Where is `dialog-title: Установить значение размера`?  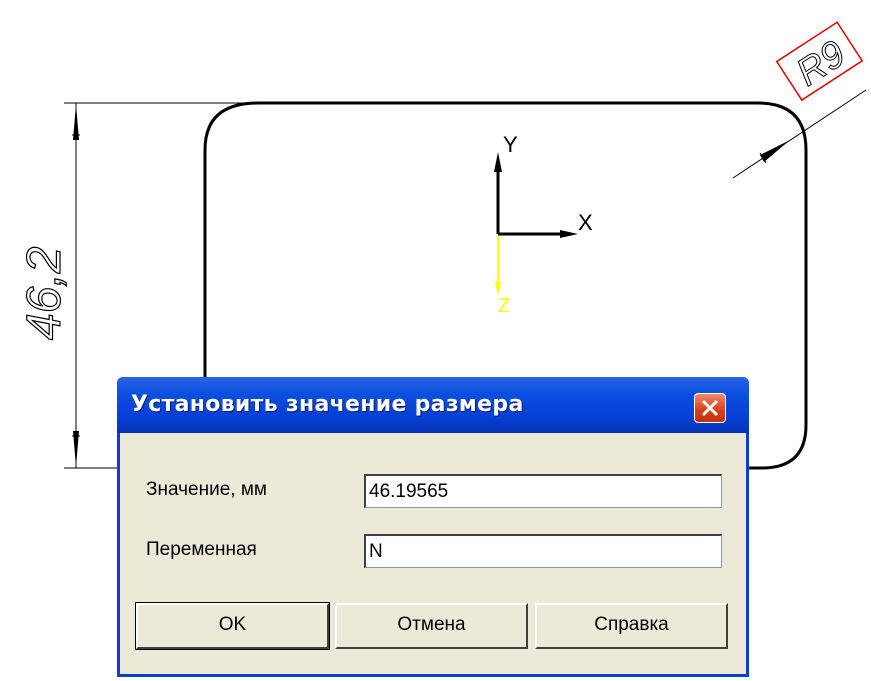
dialog-title: Установить значение размера is located at coordinates (327, 404).